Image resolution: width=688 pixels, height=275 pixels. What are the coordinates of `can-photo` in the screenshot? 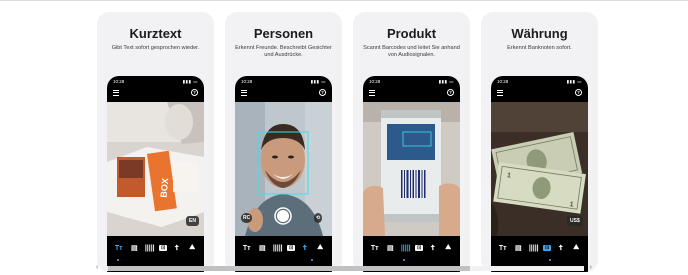 It's located at (411, 169).